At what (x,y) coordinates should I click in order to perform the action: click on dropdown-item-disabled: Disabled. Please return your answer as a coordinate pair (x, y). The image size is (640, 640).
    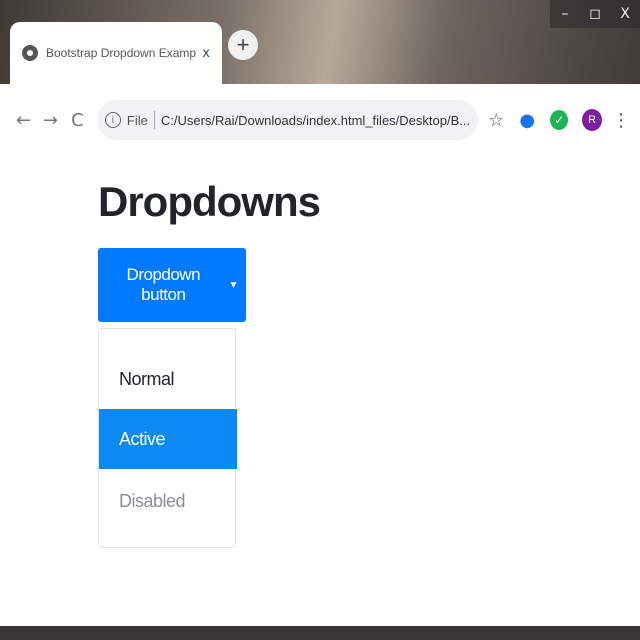
    Looking at the image, I should click on (152, 500).